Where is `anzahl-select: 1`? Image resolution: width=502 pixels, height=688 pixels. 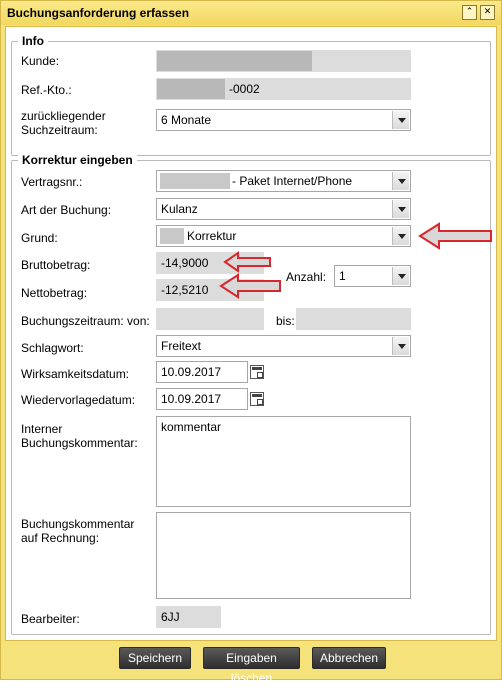
anzahl-select: 1 is located at coordinates (372, 276).